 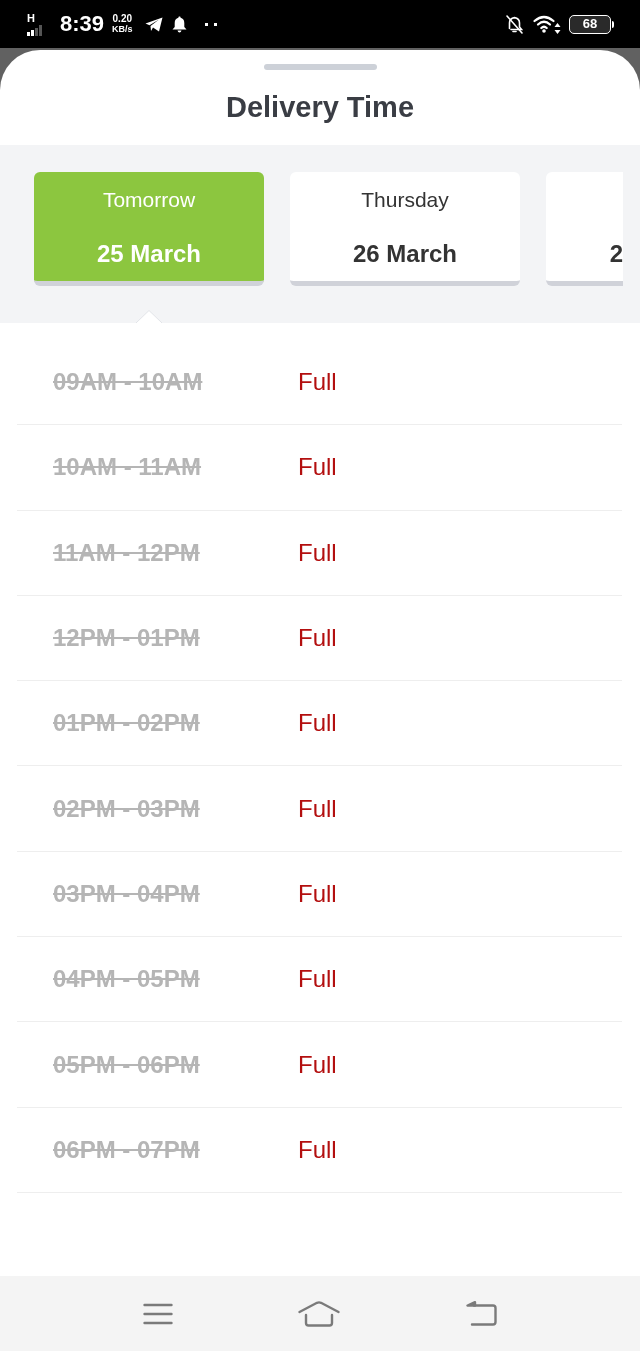 I want to click on bell-off-icon, so click(x=514, y=24).